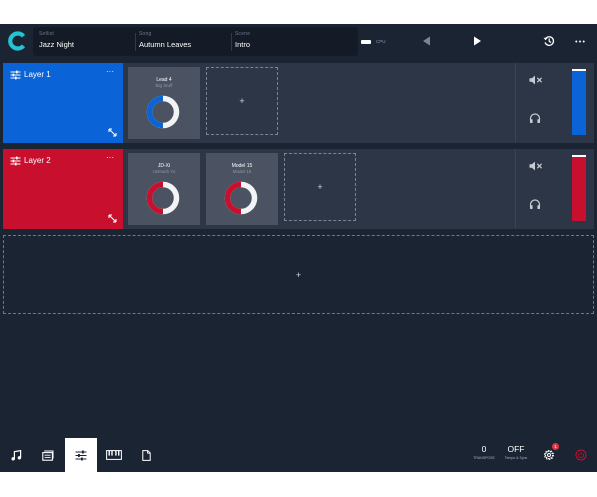  What do you see at coordinates (165, 44) in the screenshot?
I see `song-value: Autumn Leaves` at bounding box center [165, 44].